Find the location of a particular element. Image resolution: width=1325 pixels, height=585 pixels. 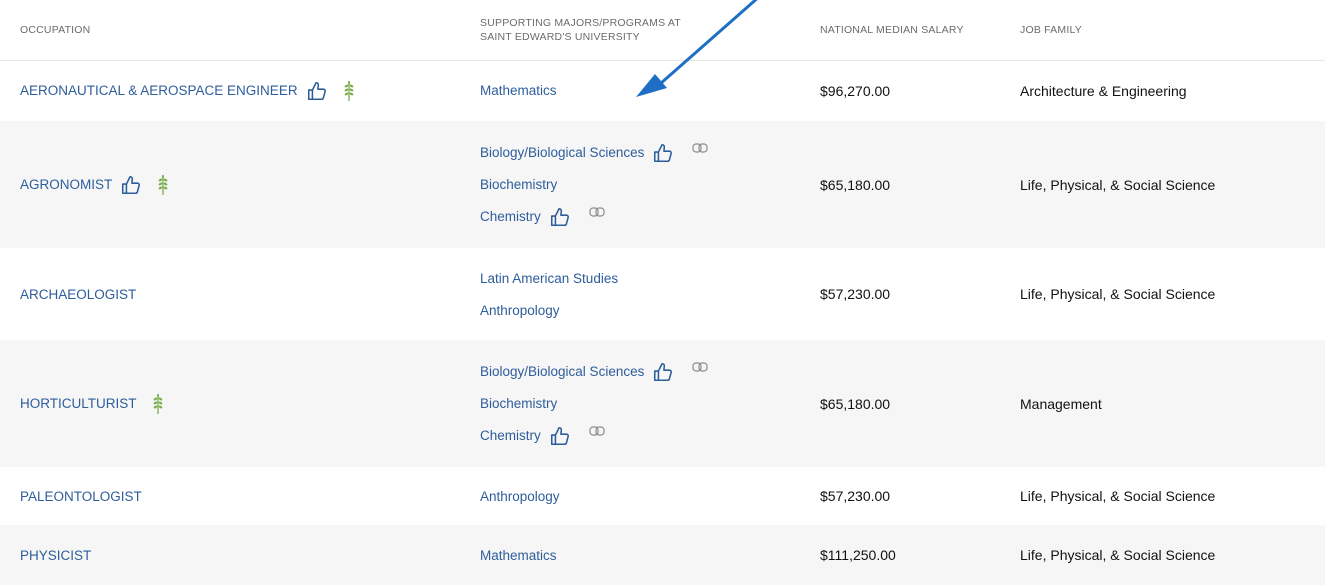

major-item: Latin American Studies is located at coordinates (549, 278).